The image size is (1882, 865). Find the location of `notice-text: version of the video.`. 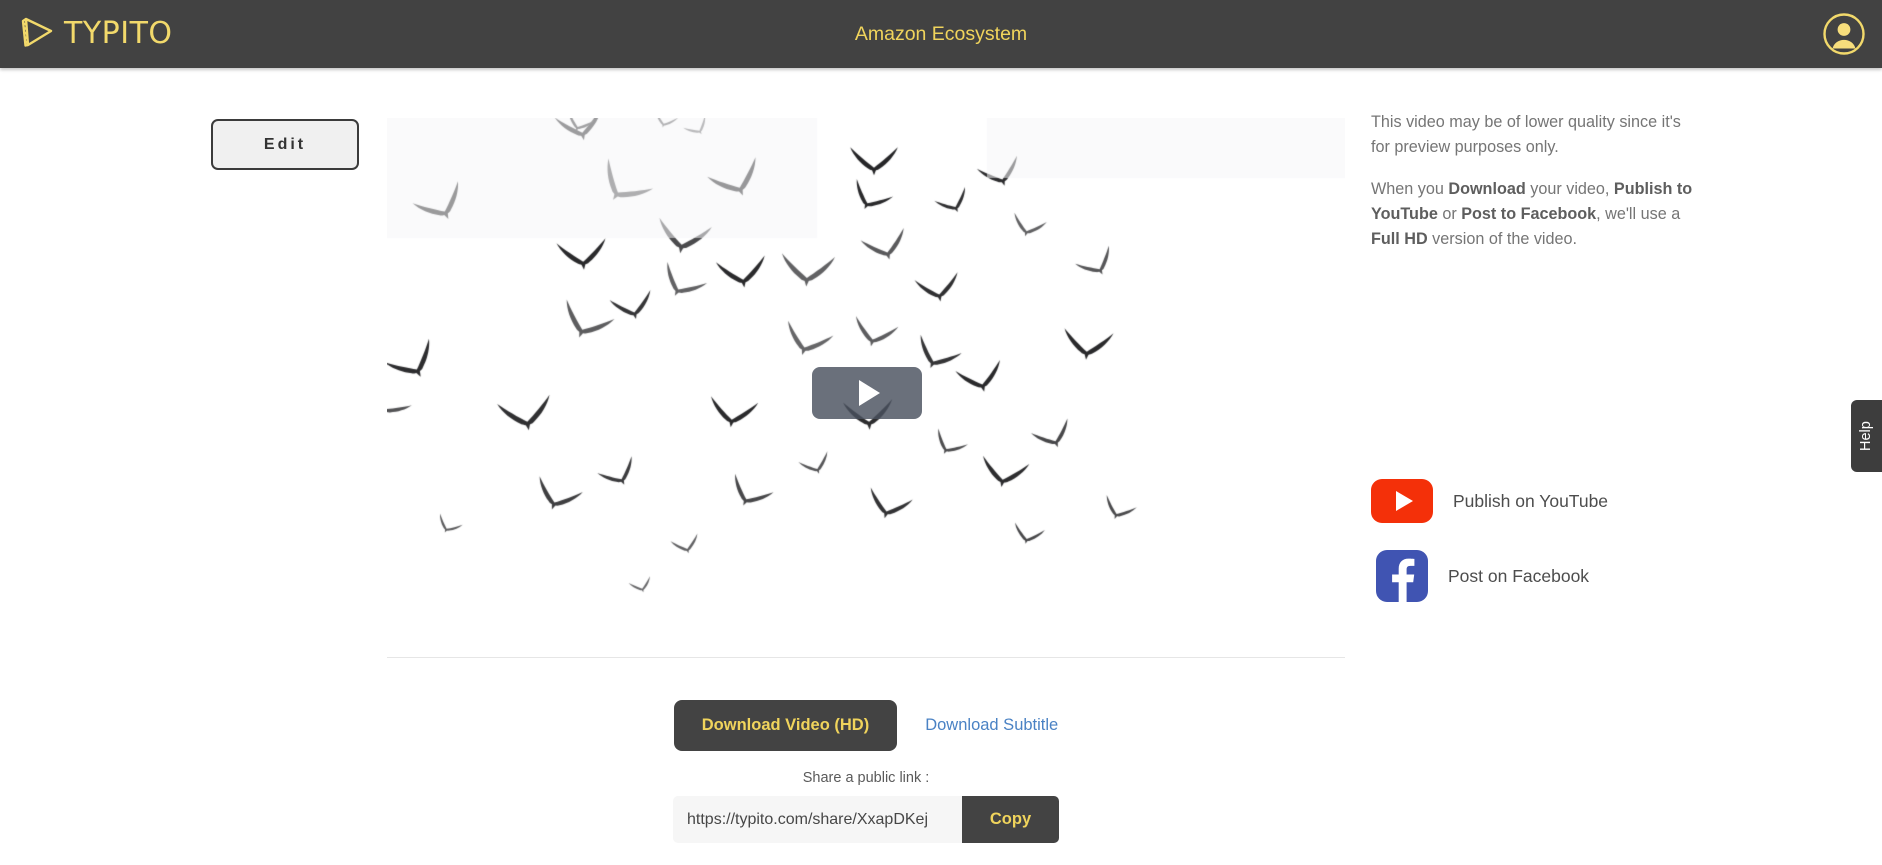

notice-text: version of the video. is located at coordinates (1502, 239).